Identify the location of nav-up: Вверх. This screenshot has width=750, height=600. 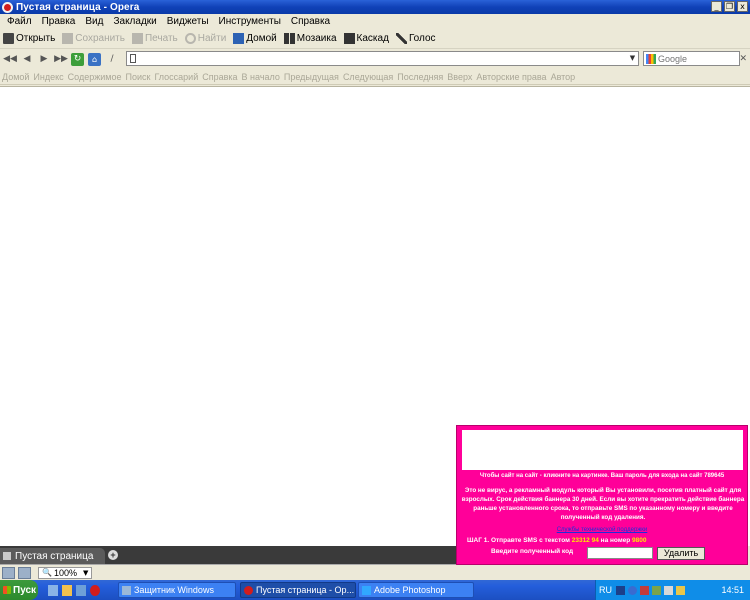
(459, 77).